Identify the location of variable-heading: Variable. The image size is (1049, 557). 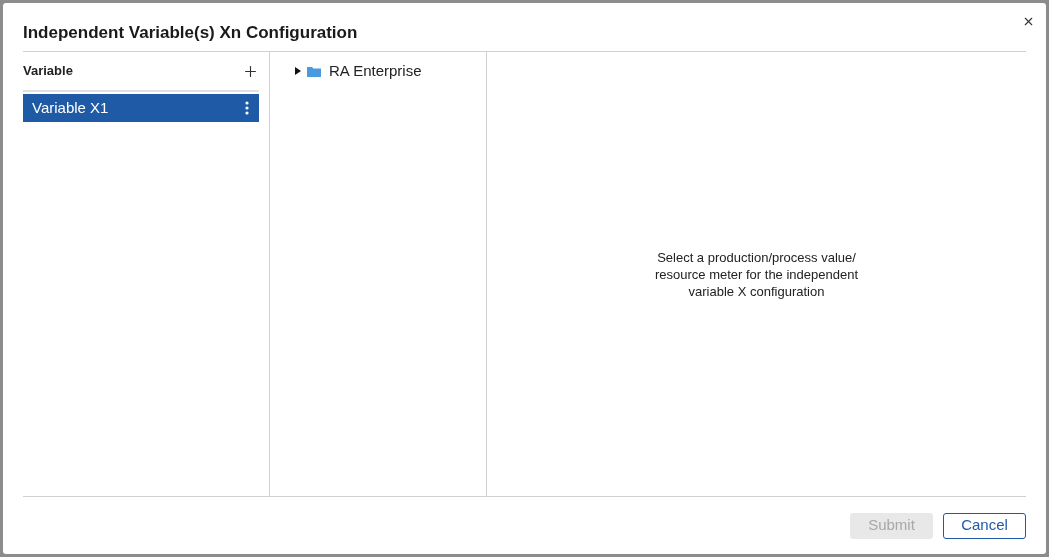
(48, 71).